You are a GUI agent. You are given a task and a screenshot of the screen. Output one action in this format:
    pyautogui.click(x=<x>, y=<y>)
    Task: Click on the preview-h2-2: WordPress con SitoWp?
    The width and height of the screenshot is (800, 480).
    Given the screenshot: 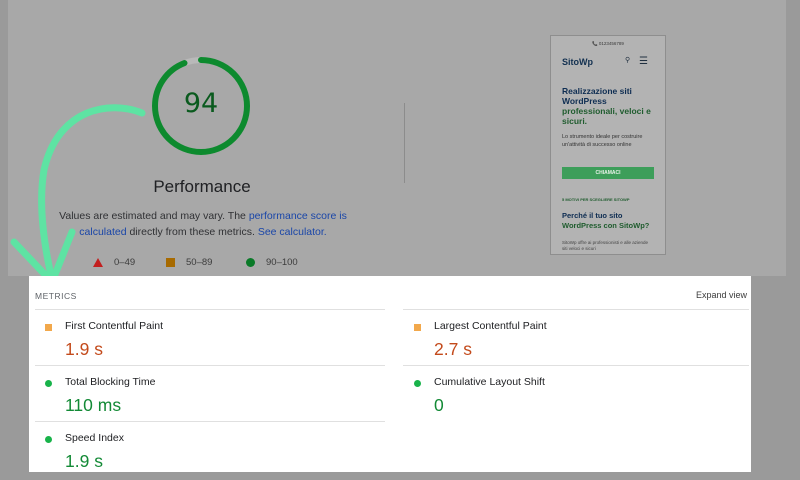 What is the action you would take?
    pyautogui.click(x=606, y=225)
    